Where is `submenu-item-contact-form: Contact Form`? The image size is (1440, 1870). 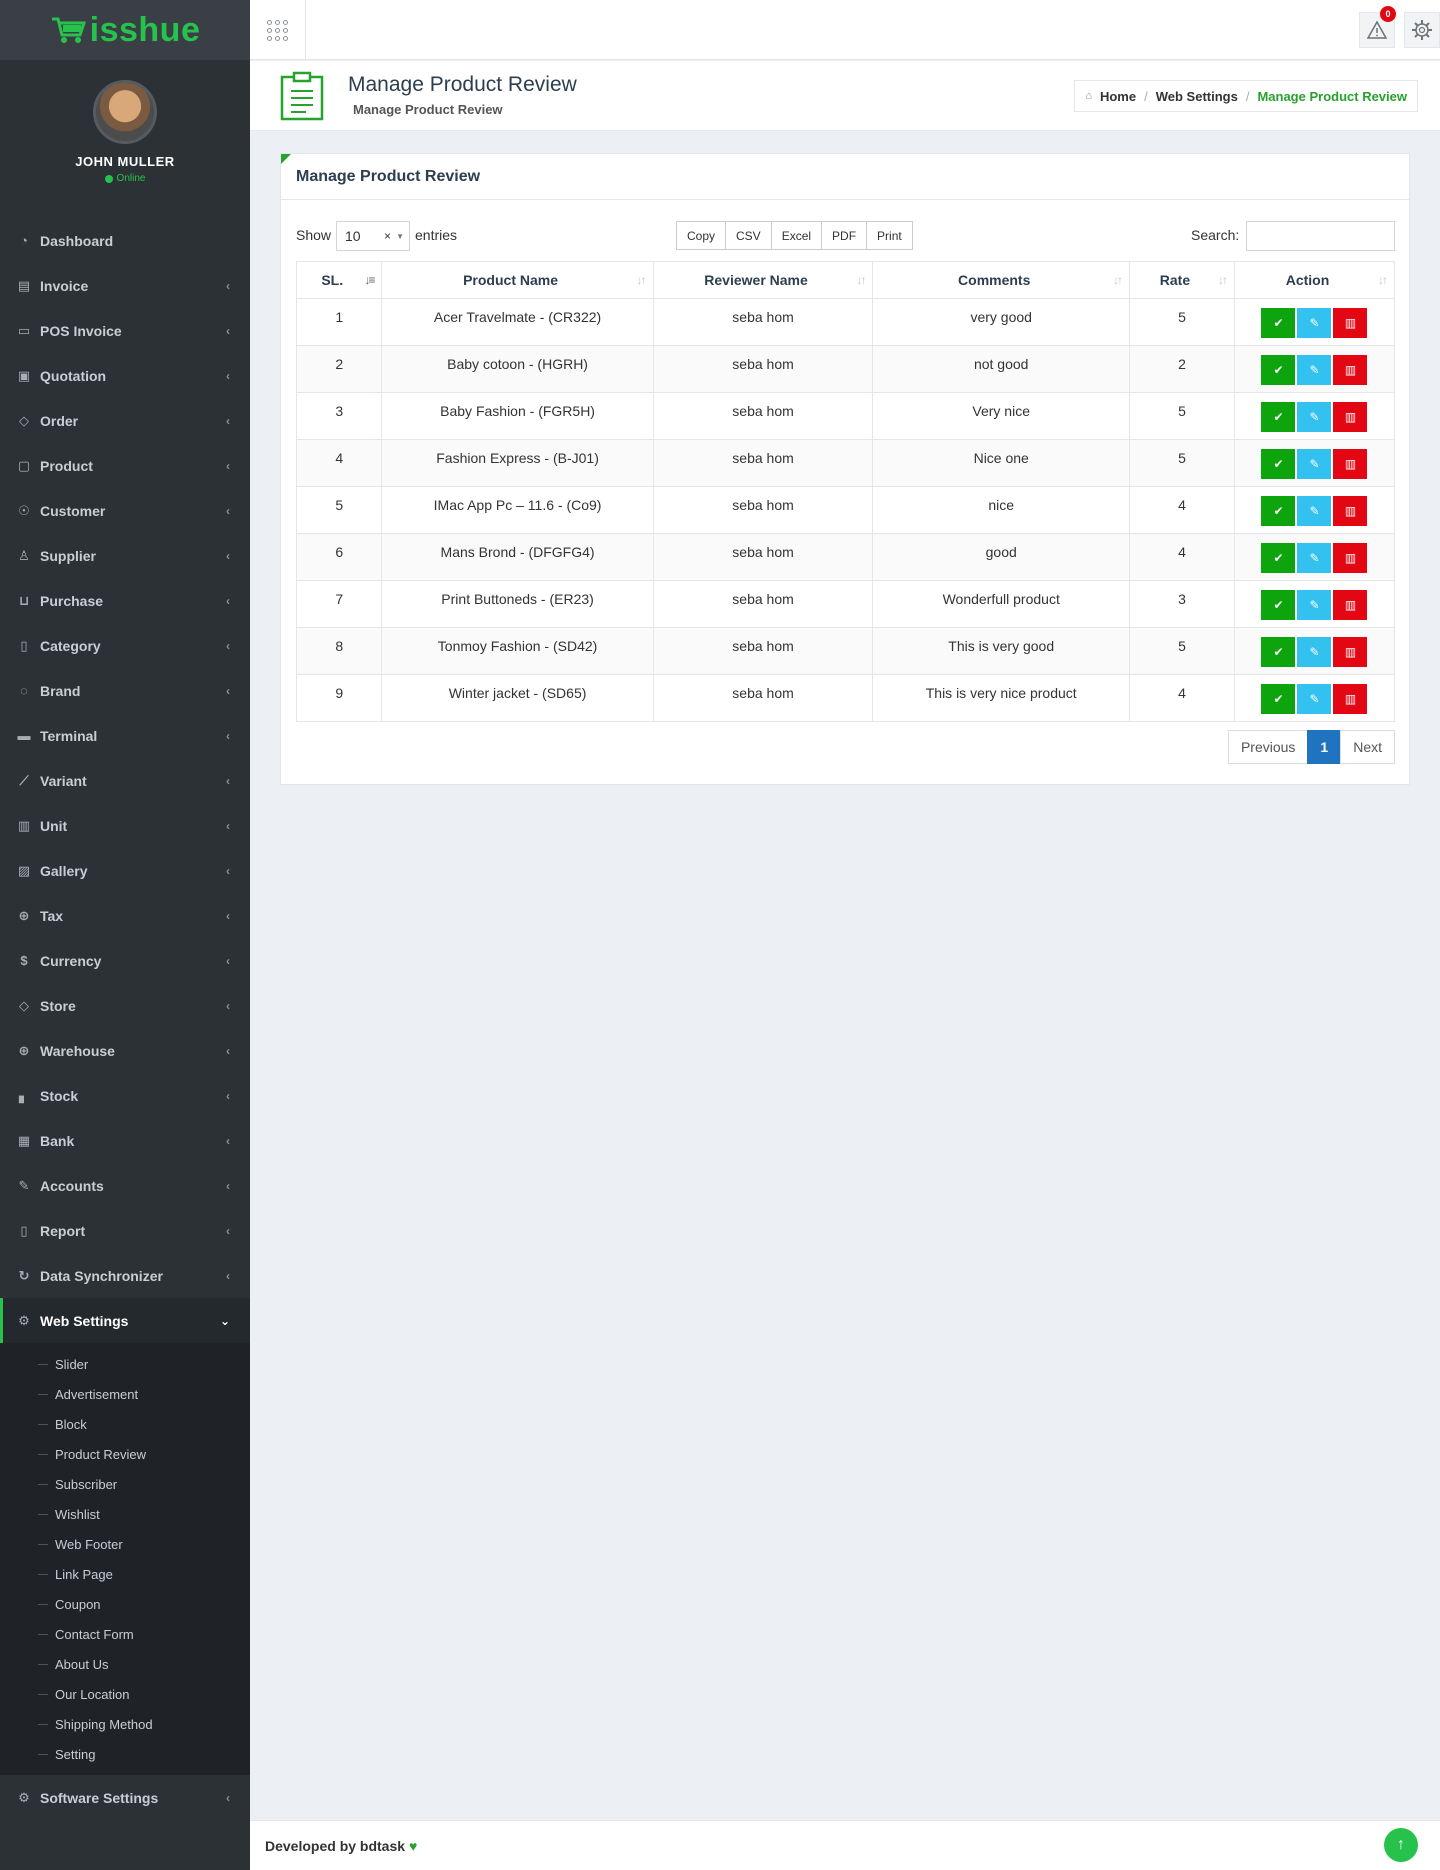
submenu-item-contact-form: Contact Form is located at coordinates (125, 1634).